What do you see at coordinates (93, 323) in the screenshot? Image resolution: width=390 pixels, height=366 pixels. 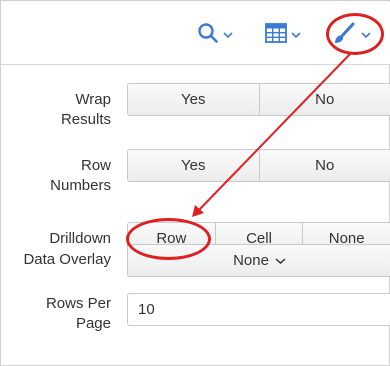 I see `rows-per-page-label-line2: Page` at bounding box center [93, 323].